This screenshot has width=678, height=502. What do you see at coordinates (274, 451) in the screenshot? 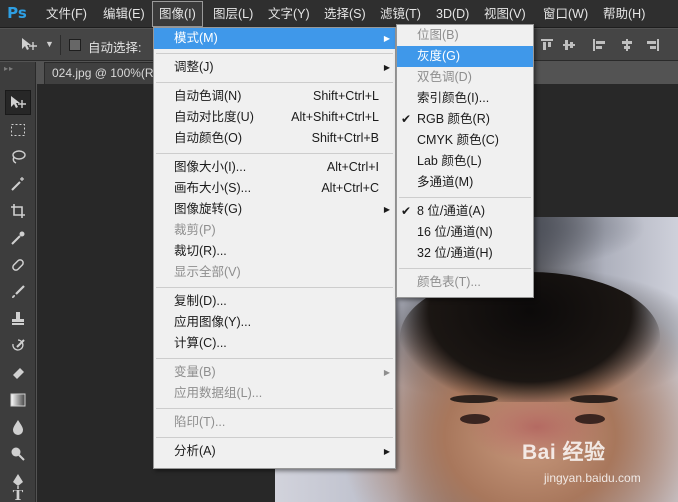
I see `menu-item-分析: 分析(A) ▶` at bounding box center [274, 451].